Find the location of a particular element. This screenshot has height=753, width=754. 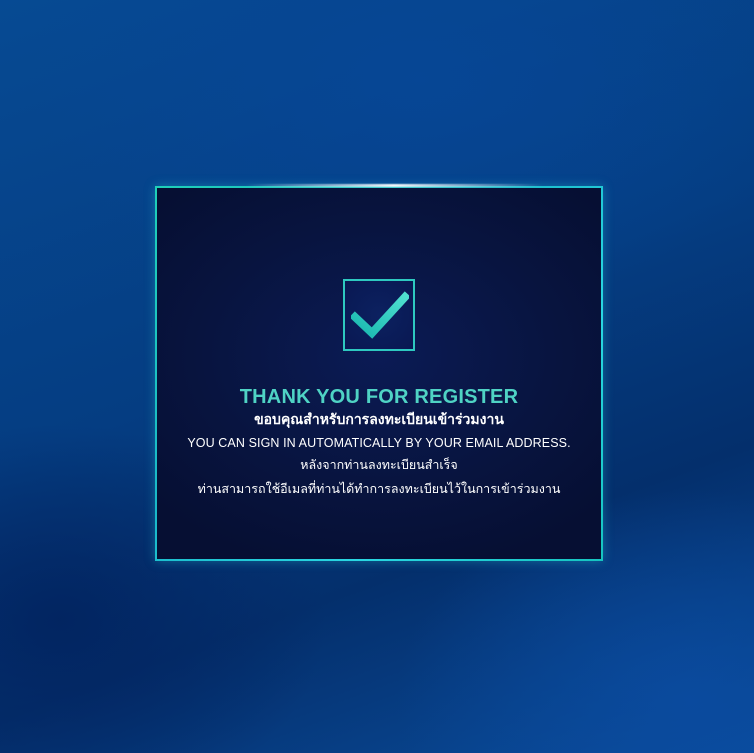

checkmark-icon is located at coordinates (380, 315).